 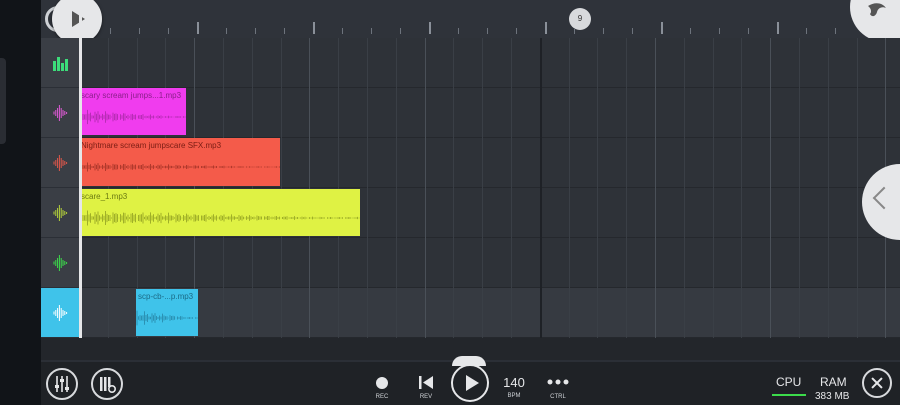 What do you see at coordinates (166, 296) in the screenshot?
I see `clip-name: scp-cb-...p.mp3` at bounding box center [166, 296].